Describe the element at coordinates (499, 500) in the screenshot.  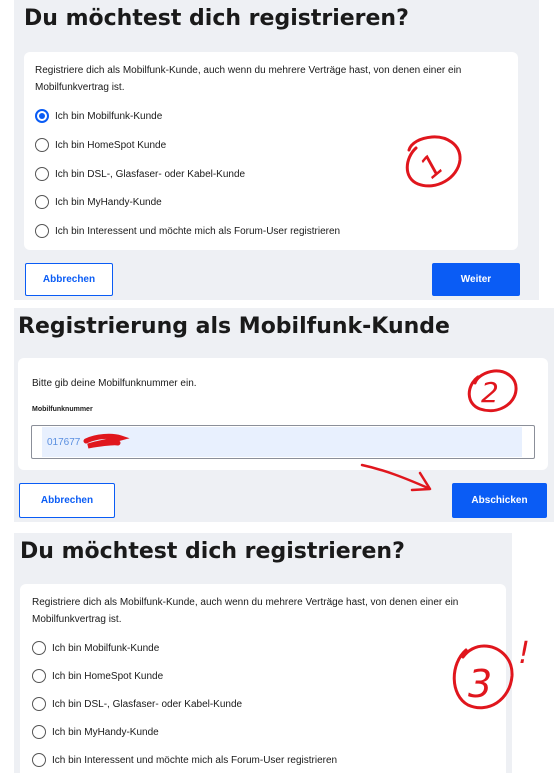
I see `submit-button: Abschicken` at that location.